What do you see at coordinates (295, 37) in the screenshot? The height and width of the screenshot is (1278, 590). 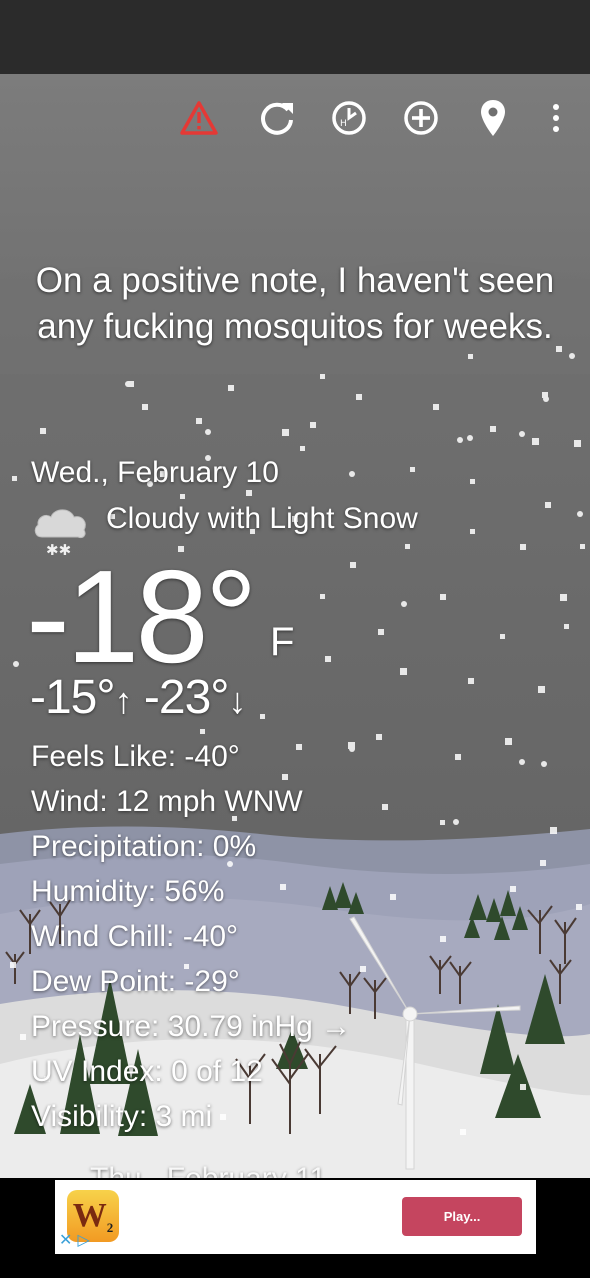 I see `status-bar` at bounding box center [295, 37].